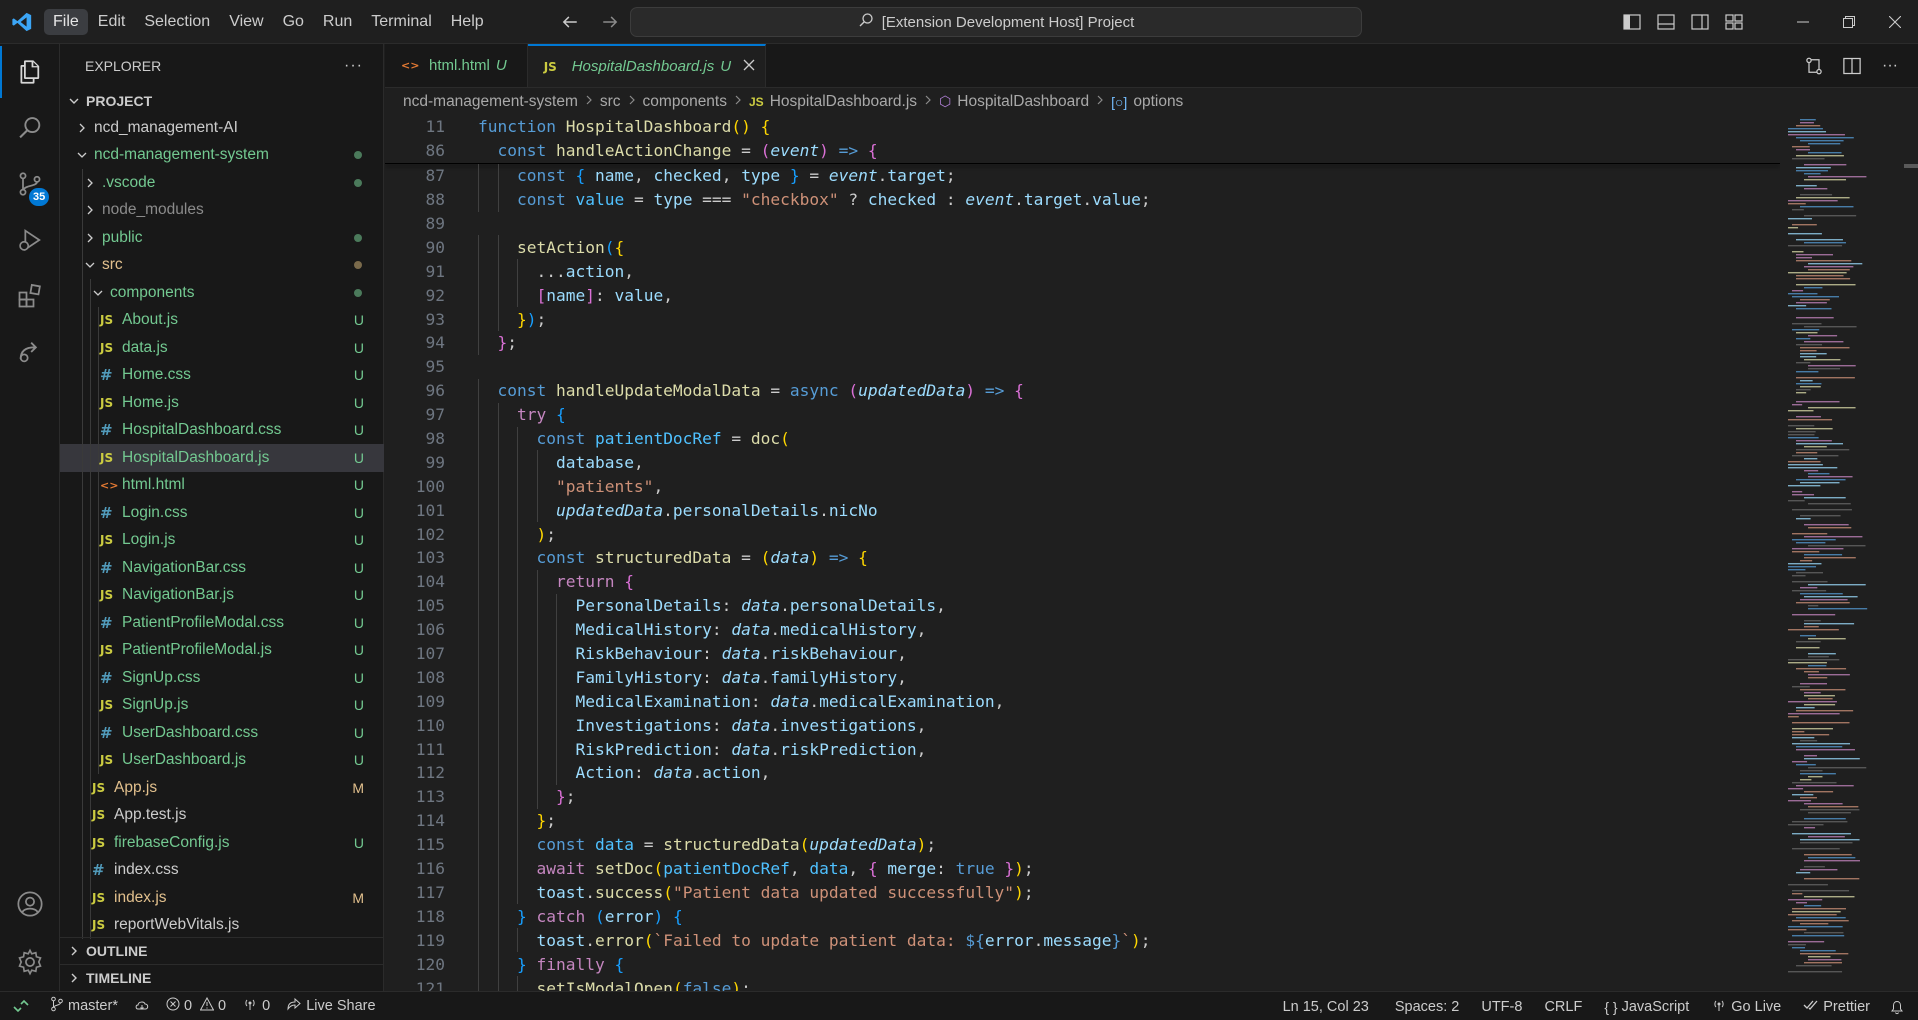 The image size is (1918, 1020). What do you see at coordinates (1082, 319) in the screenshot?
I see `code-line: 93 });` at bounding box center [1082, 319].